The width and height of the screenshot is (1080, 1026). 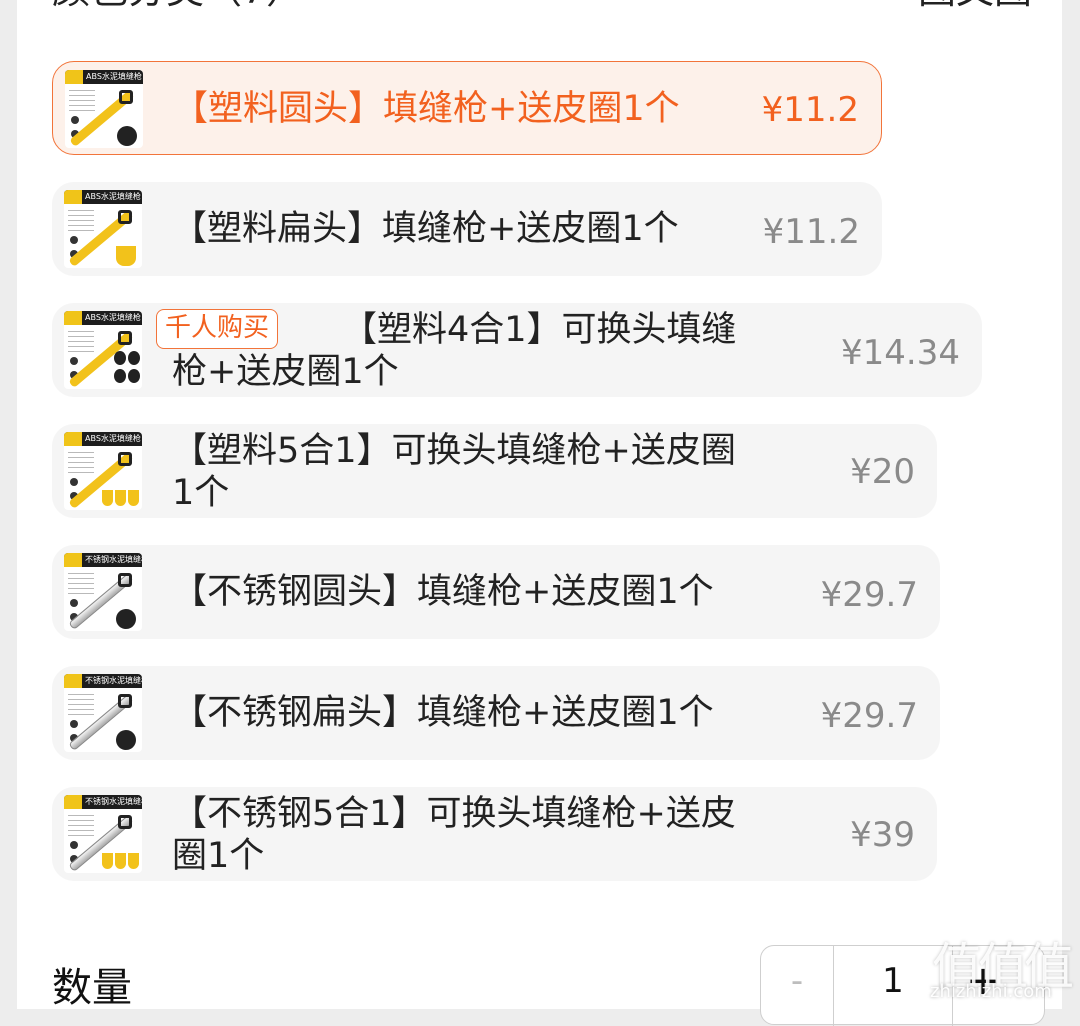 I want to click on option-label: 【塑料5合1】可换头填缝枪+送皮圈, so click(x=454, y=451).